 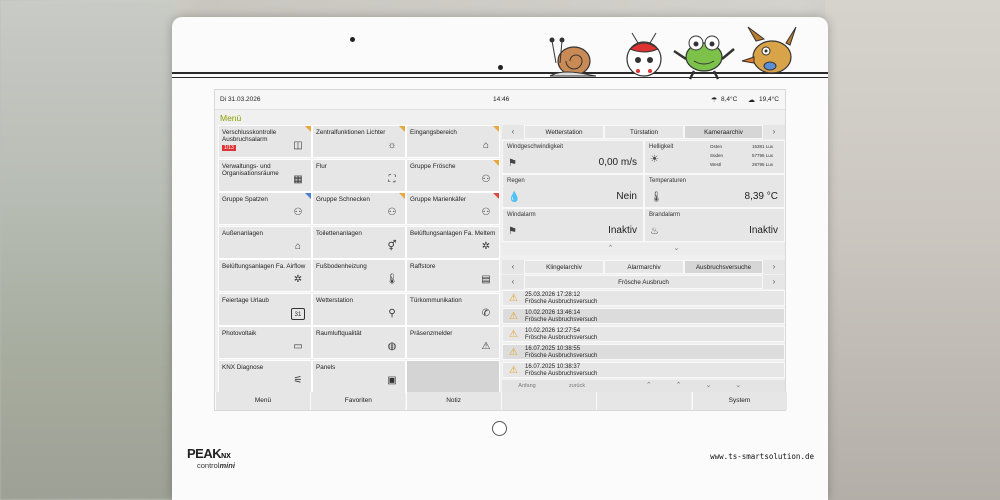 What do you see at coordinates (359, 141) in the screenshot?
I see `menu-tile: Zentralfunktionen Lichter ☼` at bounding box center [359, 141].